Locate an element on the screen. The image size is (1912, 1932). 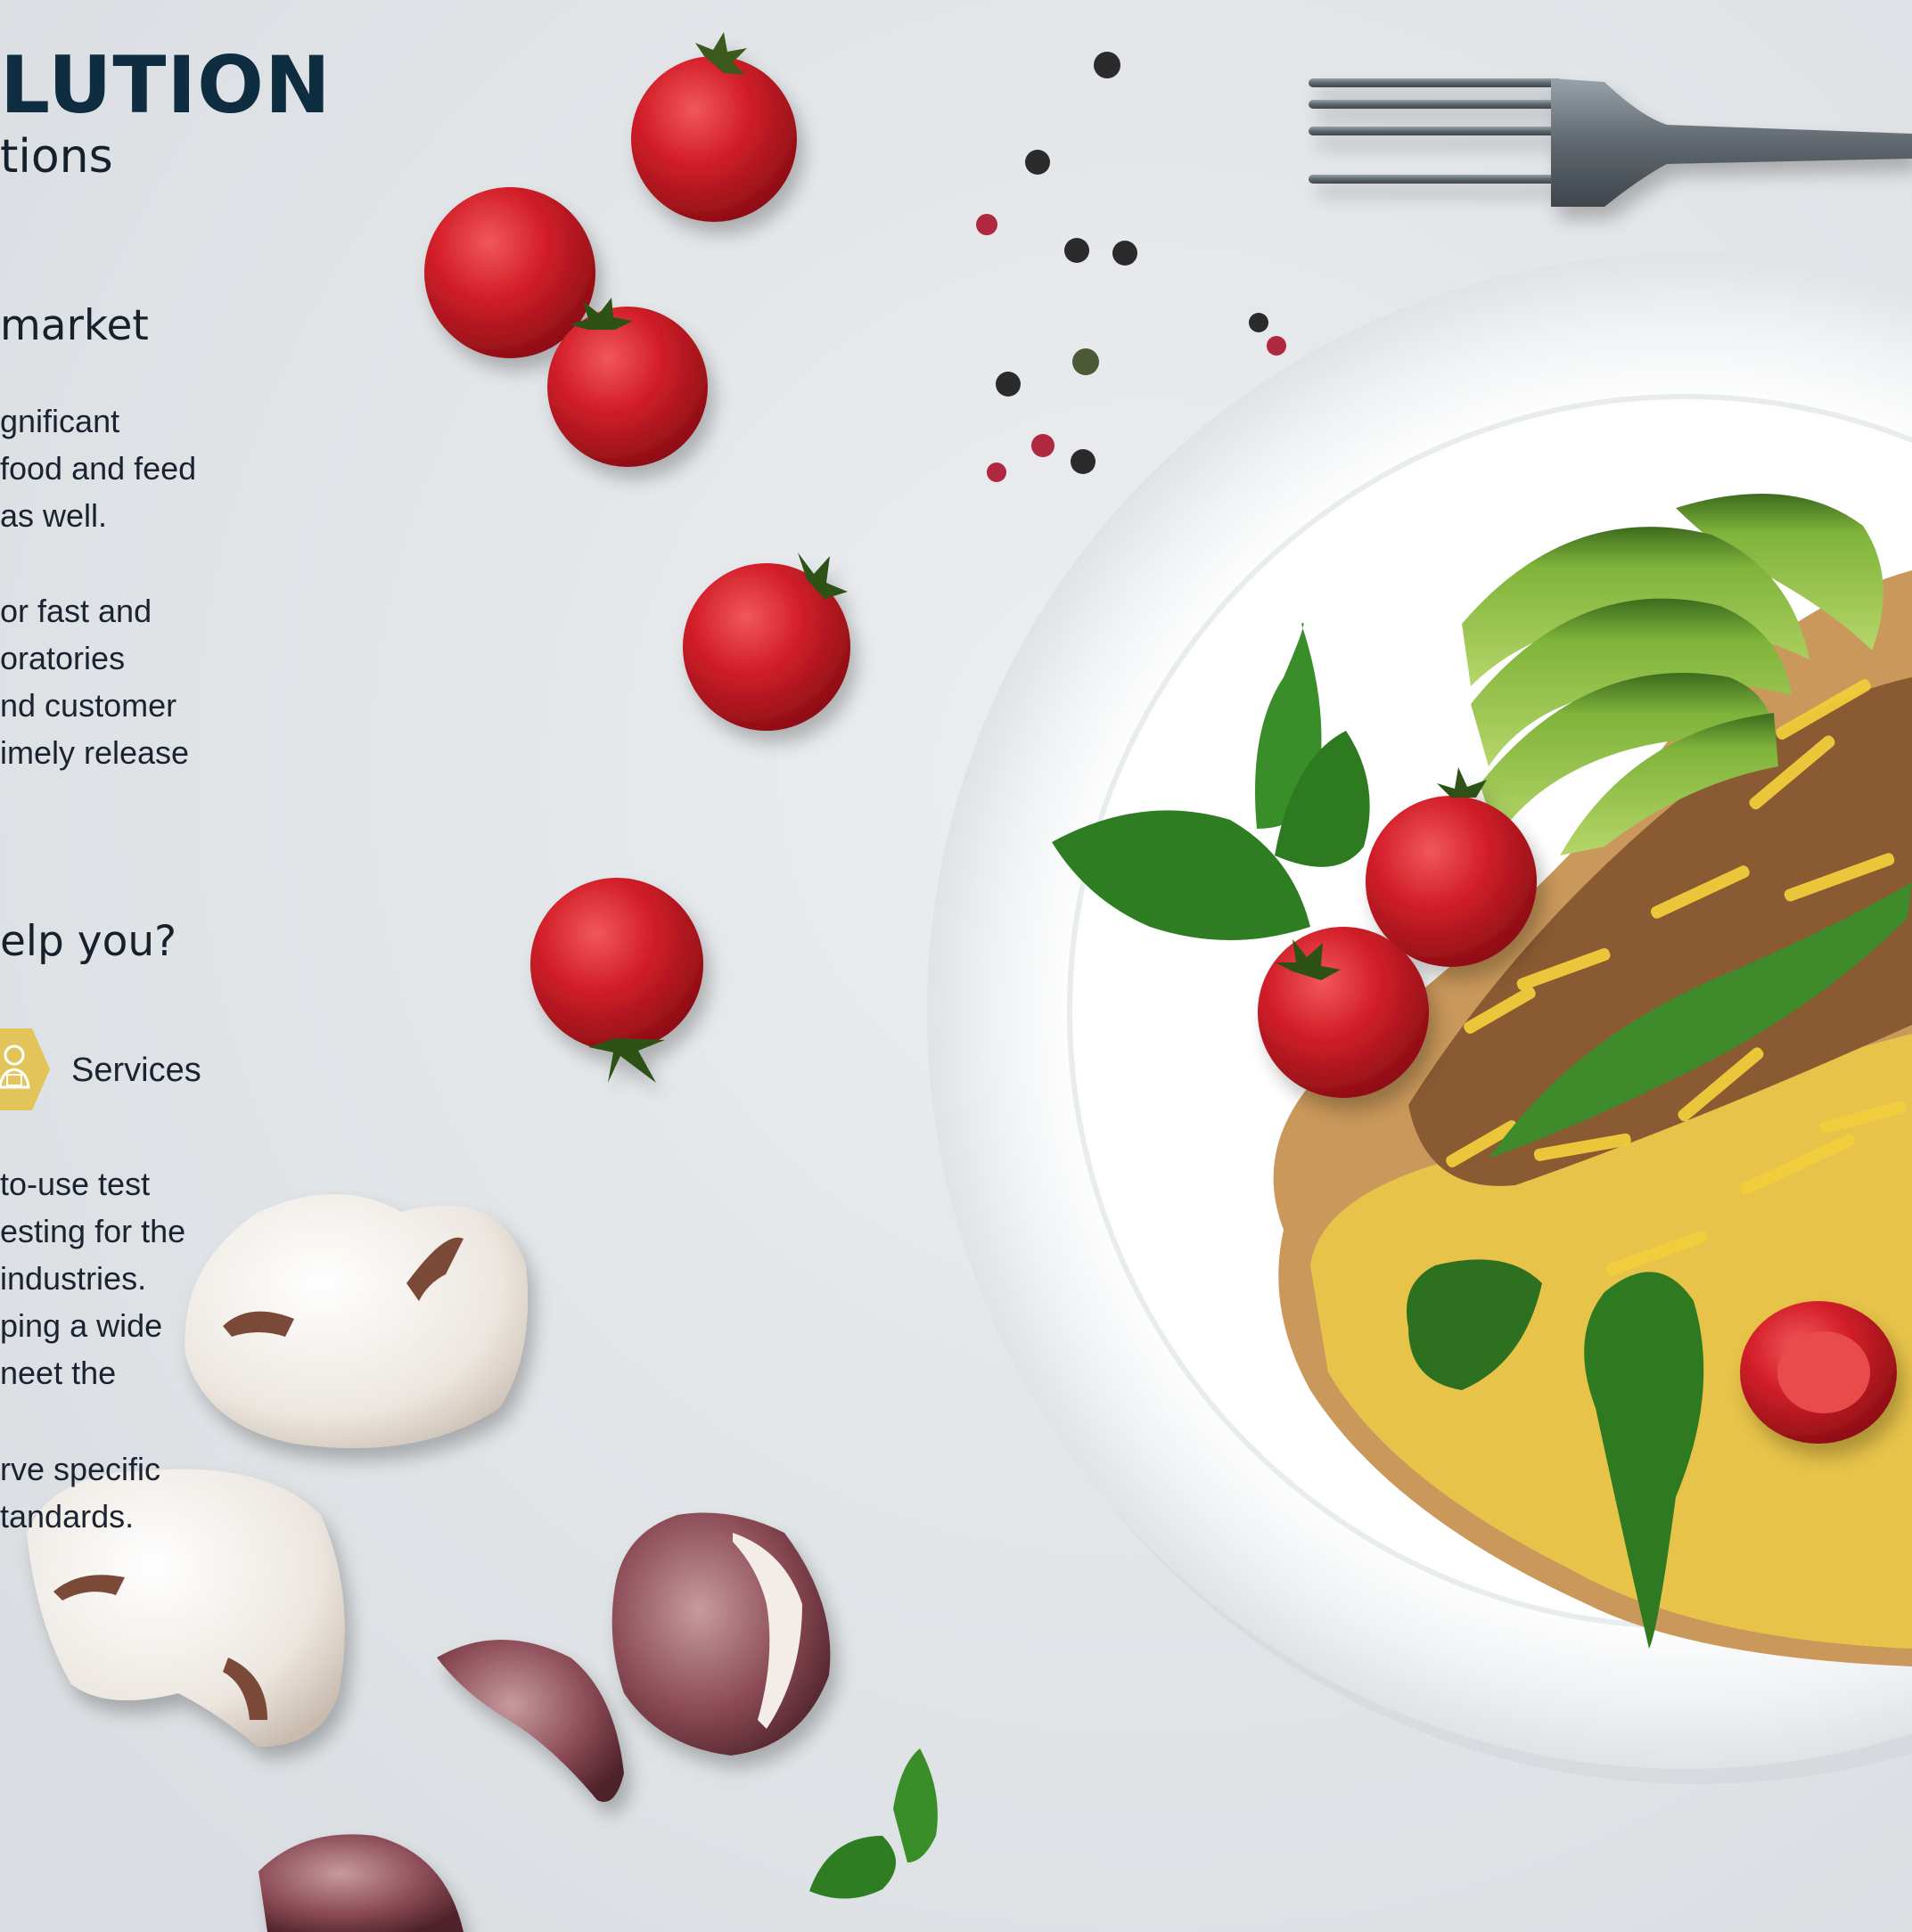
paragraph-line: imely release is located at coordinates (95, 752).